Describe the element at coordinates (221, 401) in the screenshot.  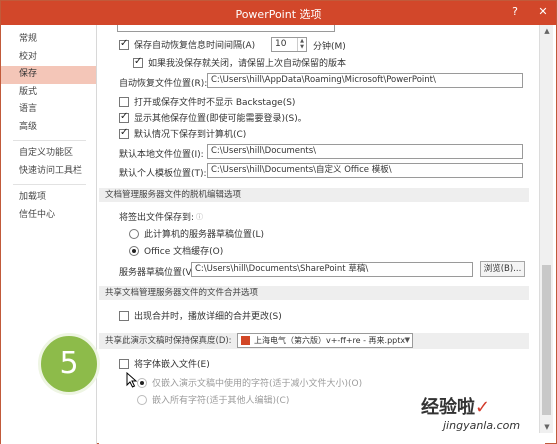
I see `embed-all-chars-label: 嵌入所有字符(适于其他人编辑)(C)` at that location.